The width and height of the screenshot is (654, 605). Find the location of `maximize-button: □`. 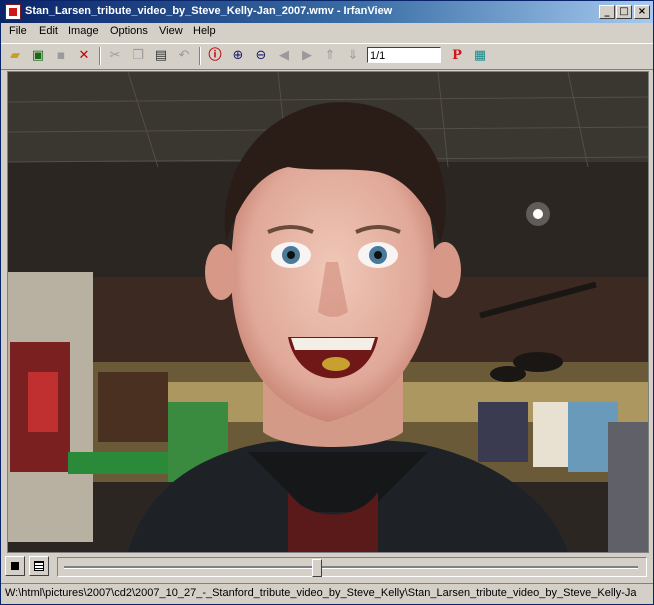

maximize-button: □ is located at coordinates (624, 12).